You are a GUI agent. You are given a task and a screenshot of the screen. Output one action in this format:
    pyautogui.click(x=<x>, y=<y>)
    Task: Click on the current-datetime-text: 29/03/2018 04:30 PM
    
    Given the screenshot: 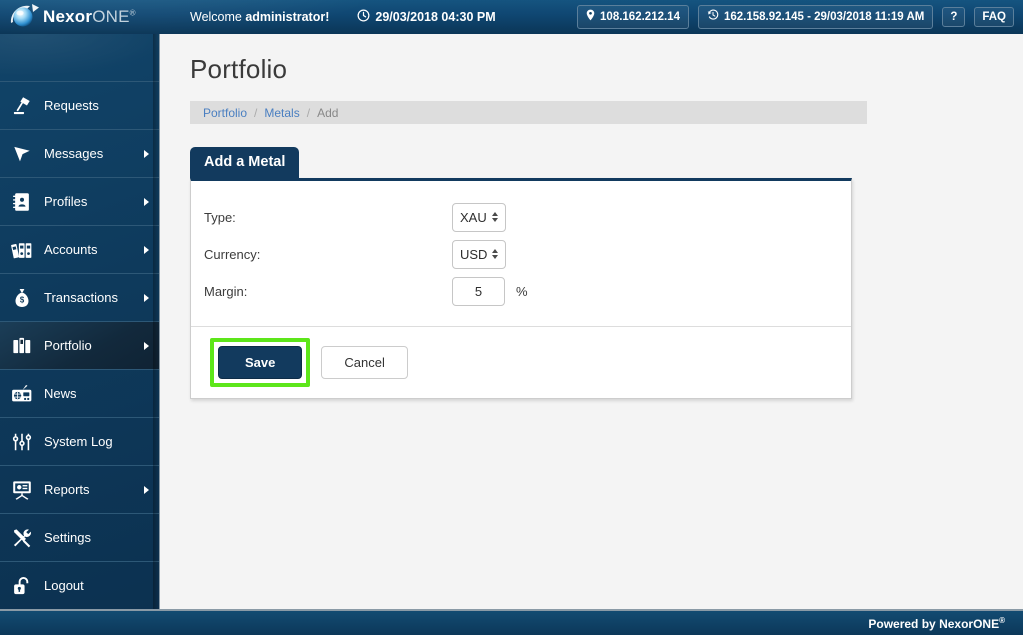 What is the action you would take?
    pyautogui.click(x=435, y=17)
    